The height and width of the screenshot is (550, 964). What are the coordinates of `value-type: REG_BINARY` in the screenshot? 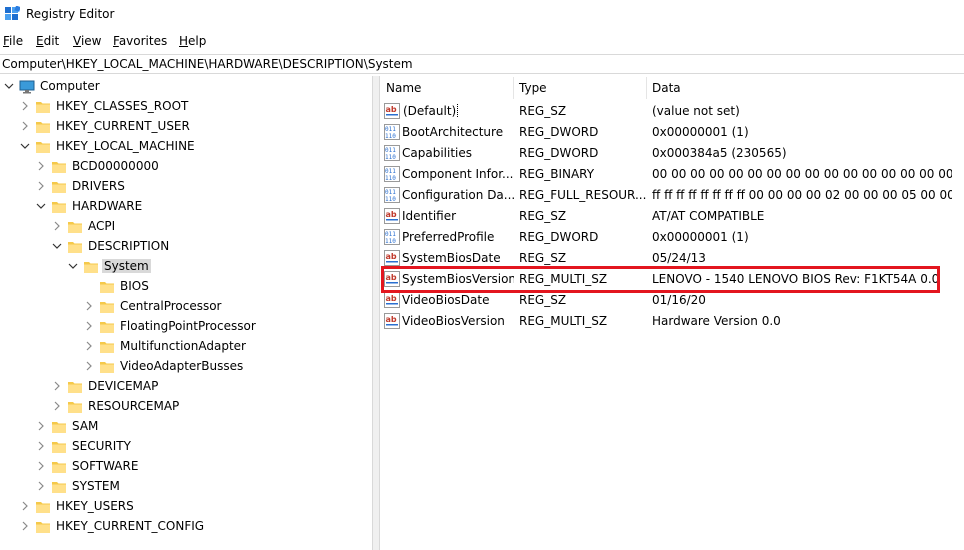 It's located at (557, 174).